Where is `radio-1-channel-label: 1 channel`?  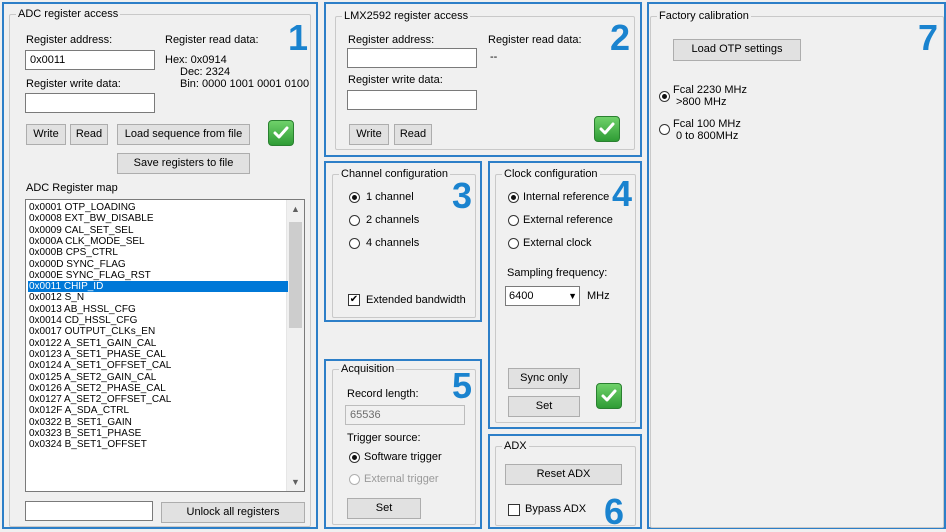
radio-1-channel-label: 1 channel is located at coordinates (390, 197).